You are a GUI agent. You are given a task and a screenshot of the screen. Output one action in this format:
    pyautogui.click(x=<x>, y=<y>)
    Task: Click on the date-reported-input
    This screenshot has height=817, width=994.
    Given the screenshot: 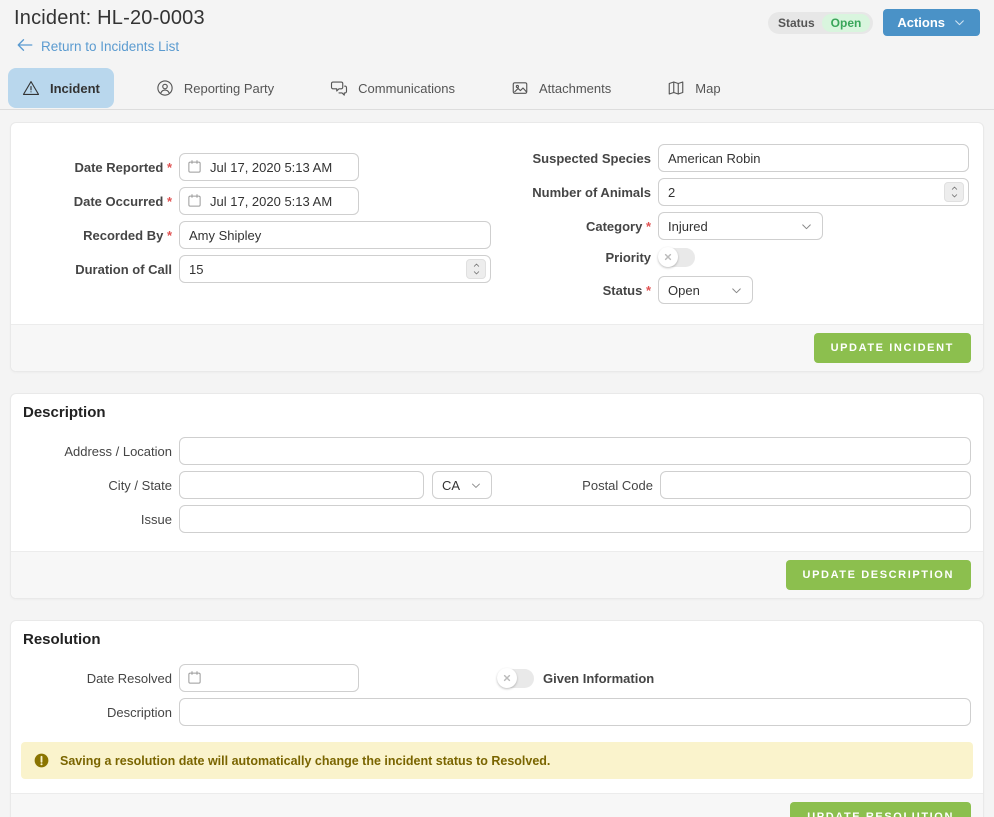 What is the action you would take?
    pyautogui.click(x=269, y=167)
    